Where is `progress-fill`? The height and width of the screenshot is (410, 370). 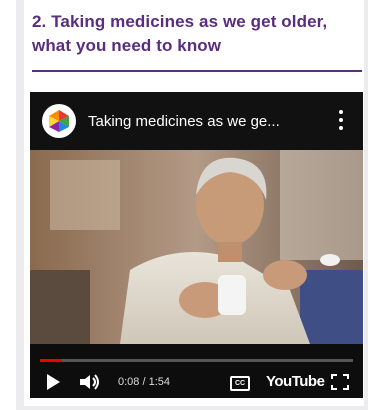
progress-fill is located at coordinates (51, 360).